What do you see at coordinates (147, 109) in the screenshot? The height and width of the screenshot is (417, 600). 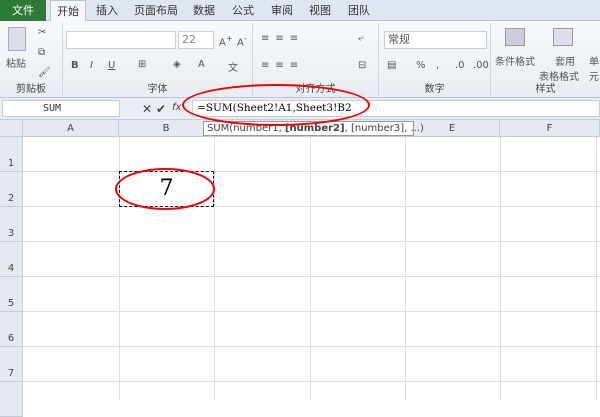 I see `cancel-icon: ✕` at bounding box center [147, 109].